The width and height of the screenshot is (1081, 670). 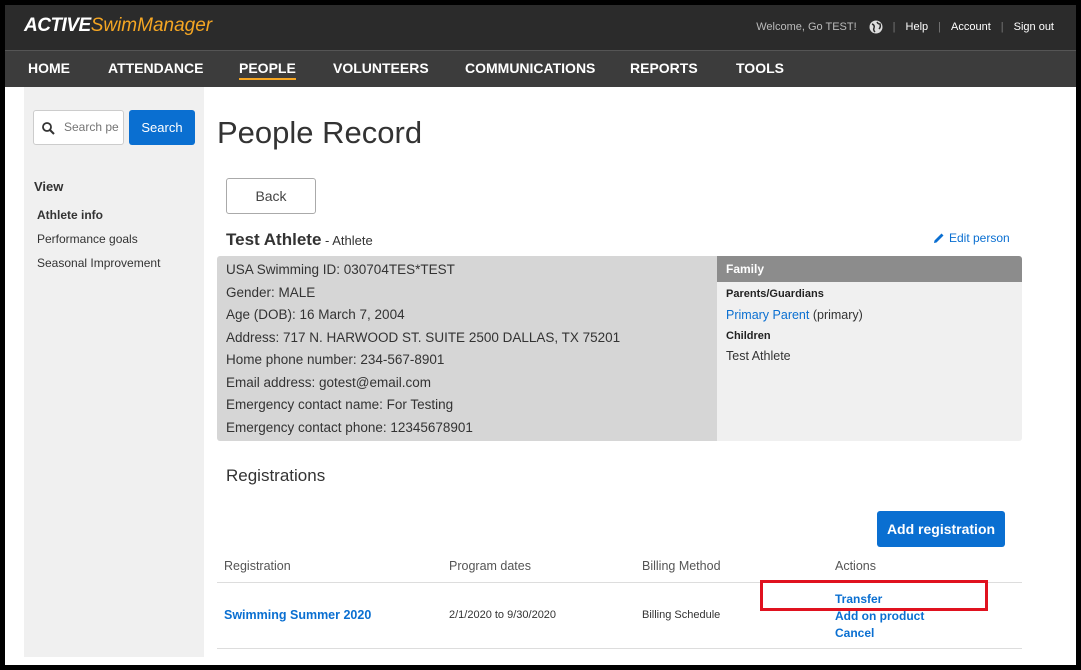 I want to click on sidebar-item-seasonal-improvement: Seasonal Improvement, so click(x=98, y=263).